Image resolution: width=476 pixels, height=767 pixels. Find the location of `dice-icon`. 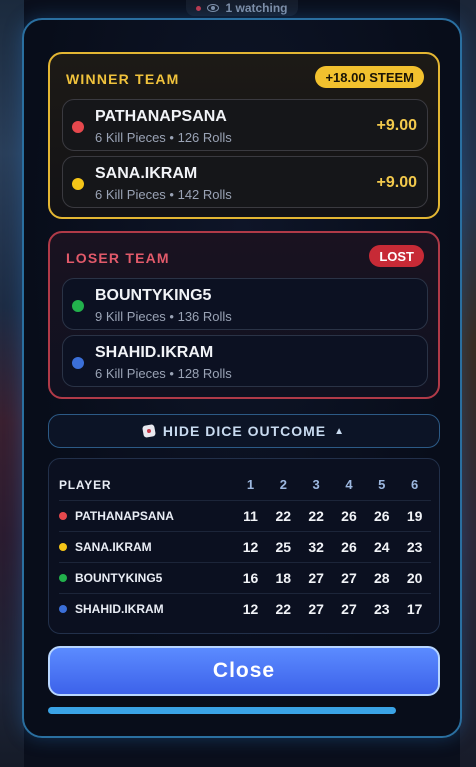

dice-icon is located at coordinates (148, 431).